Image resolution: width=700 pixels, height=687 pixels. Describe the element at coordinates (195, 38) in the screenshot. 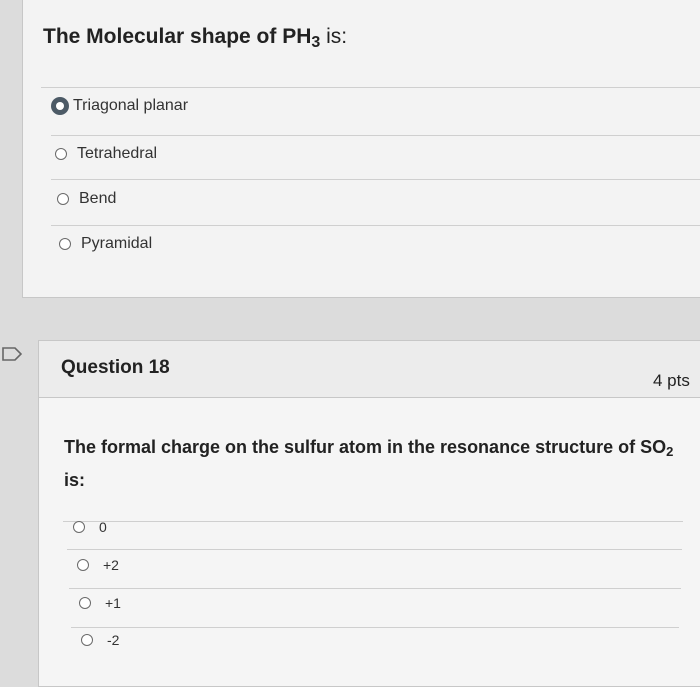

I see `question-17-text: The Molecular shape of PH3 is:` at that location.